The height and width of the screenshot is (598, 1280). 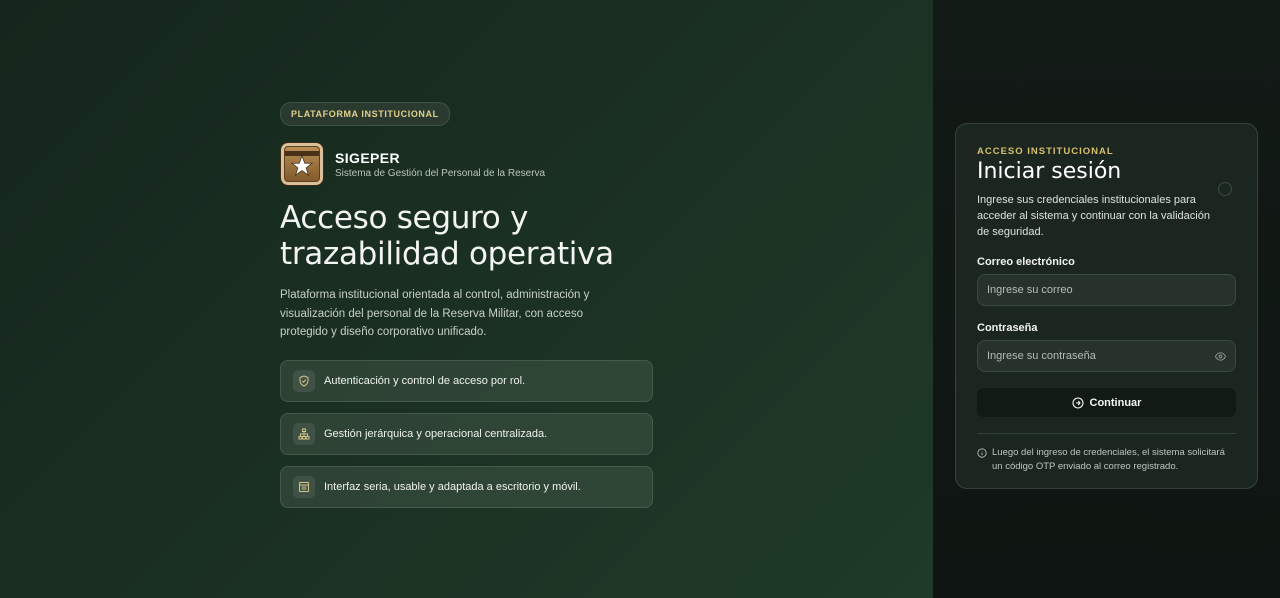 I want to click on help-circle-icon, so click(x=1225, y=189).